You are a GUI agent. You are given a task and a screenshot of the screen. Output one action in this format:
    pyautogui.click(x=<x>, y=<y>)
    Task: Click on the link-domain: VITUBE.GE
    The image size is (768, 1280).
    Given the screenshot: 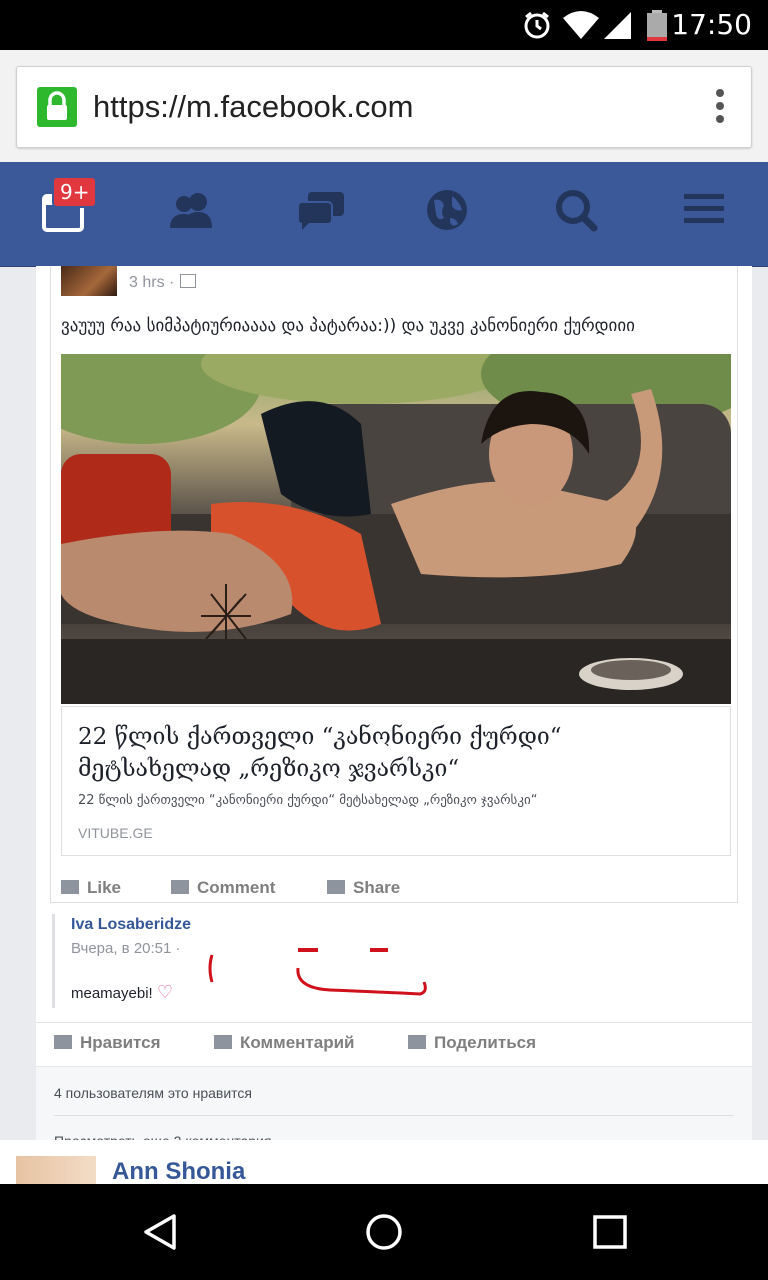 What is the action you would take?
    pyautogui.click(x=115, y=833)
    